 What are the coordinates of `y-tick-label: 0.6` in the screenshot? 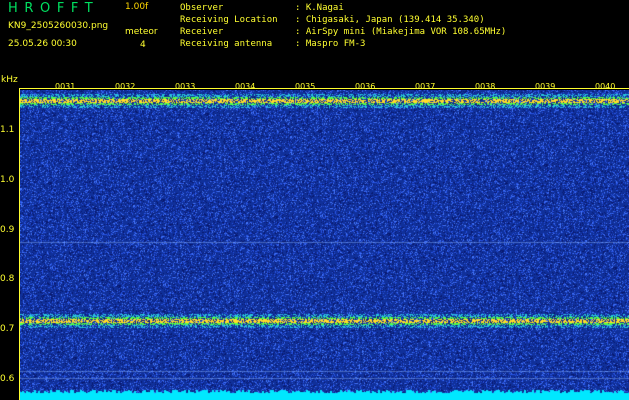 It's located at (7, 379).